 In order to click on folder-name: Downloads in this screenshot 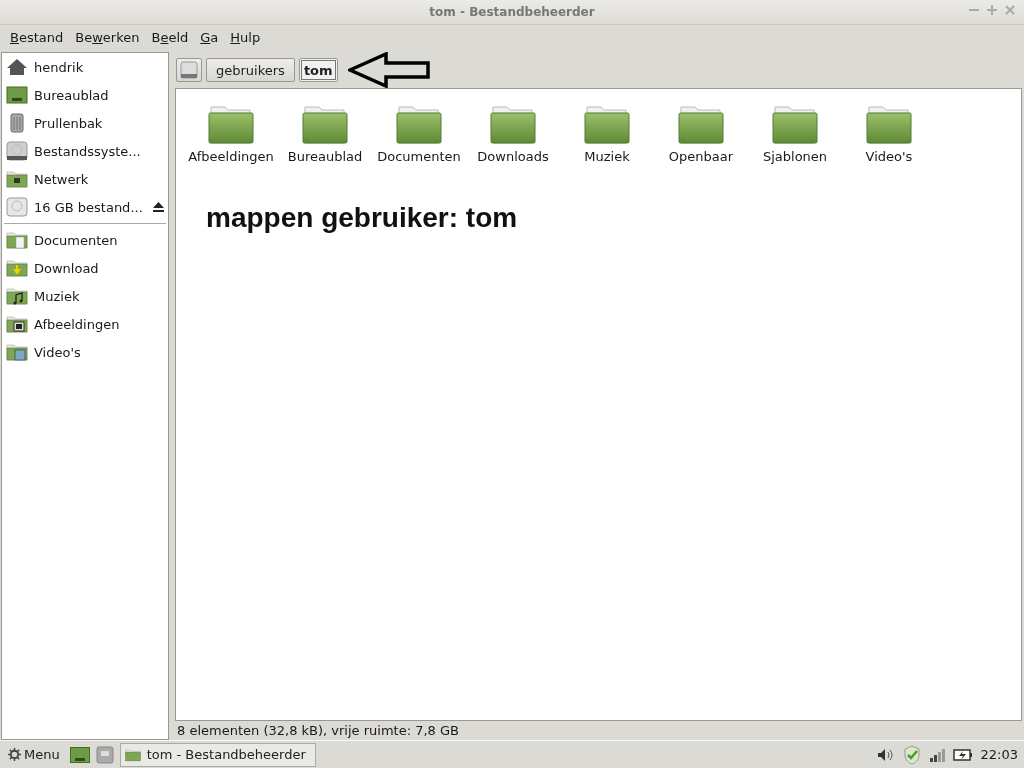, I will do `click(513, 156)`.